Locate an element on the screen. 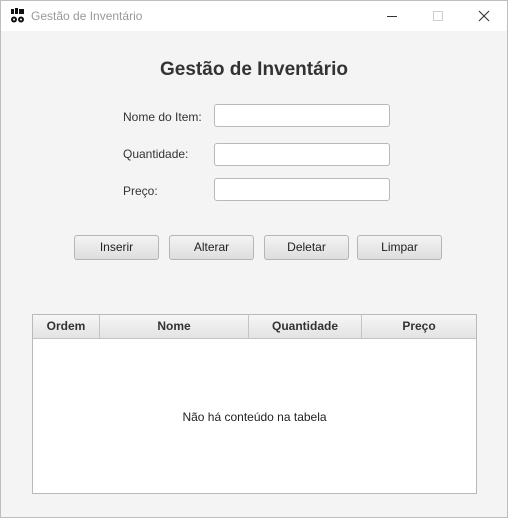 The width and height of the screenshot is (508, 518). close-icon is located at coordinates (484, 16).